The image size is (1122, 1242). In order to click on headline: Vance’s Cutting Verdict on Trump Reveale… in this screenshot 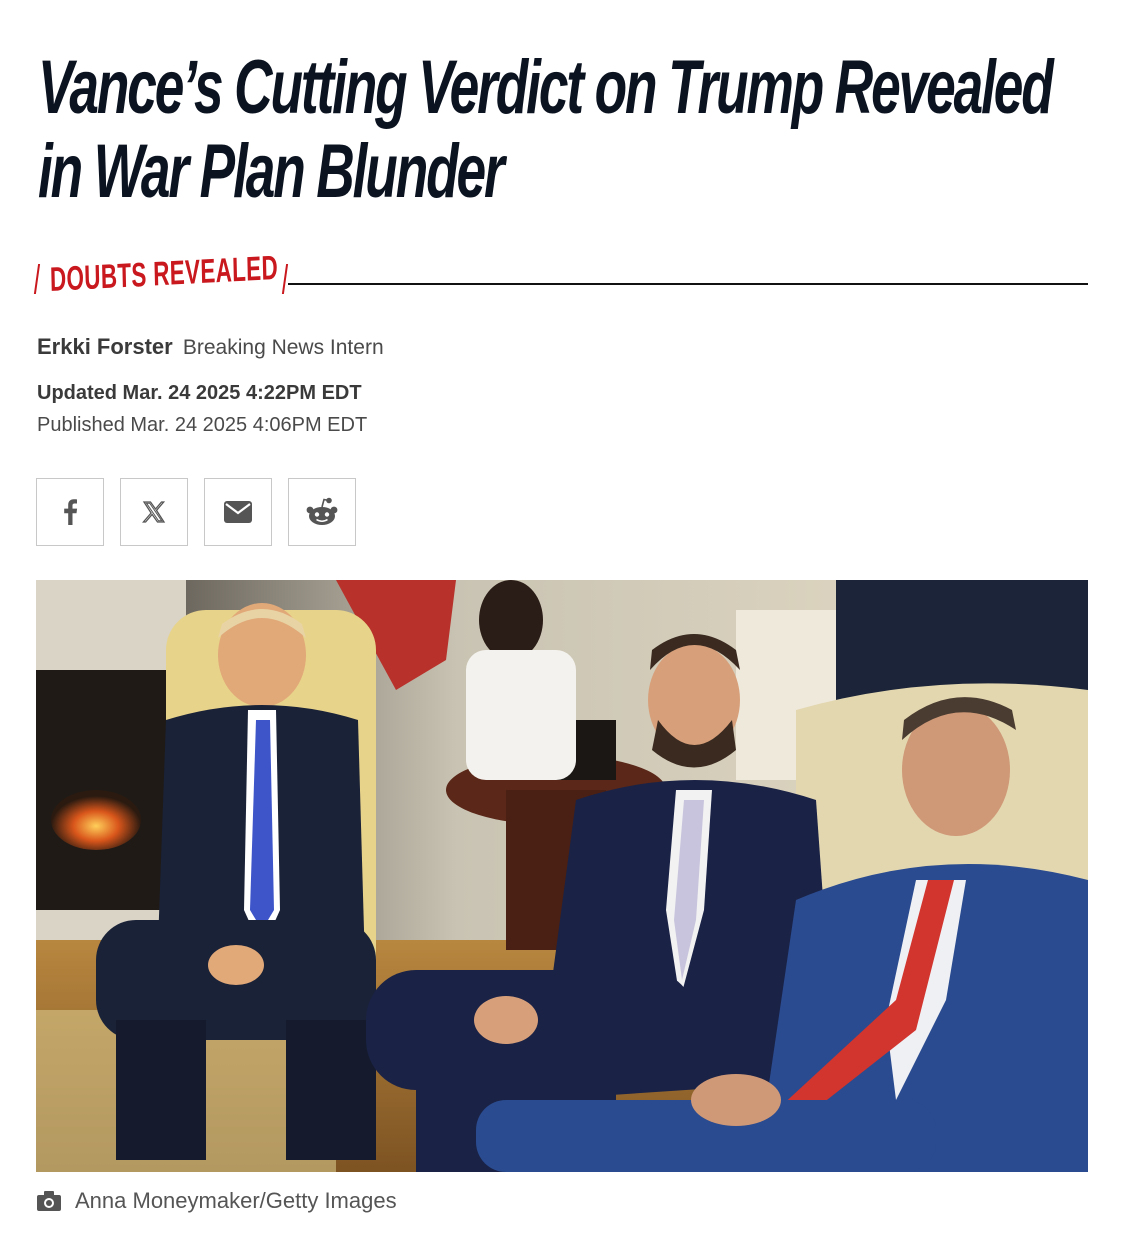, I will do `click(546, 129)`.